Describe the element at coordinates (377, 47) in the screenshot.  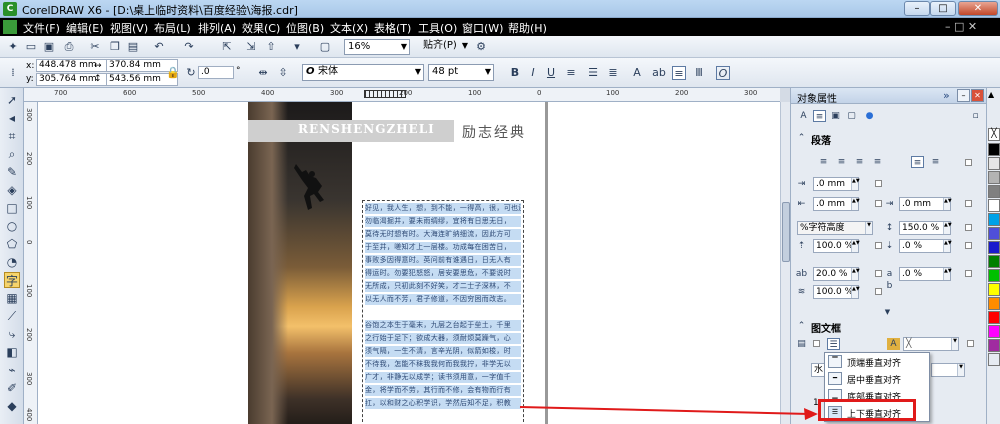
I see `zoom-level-select: 16% ▼` at that location.